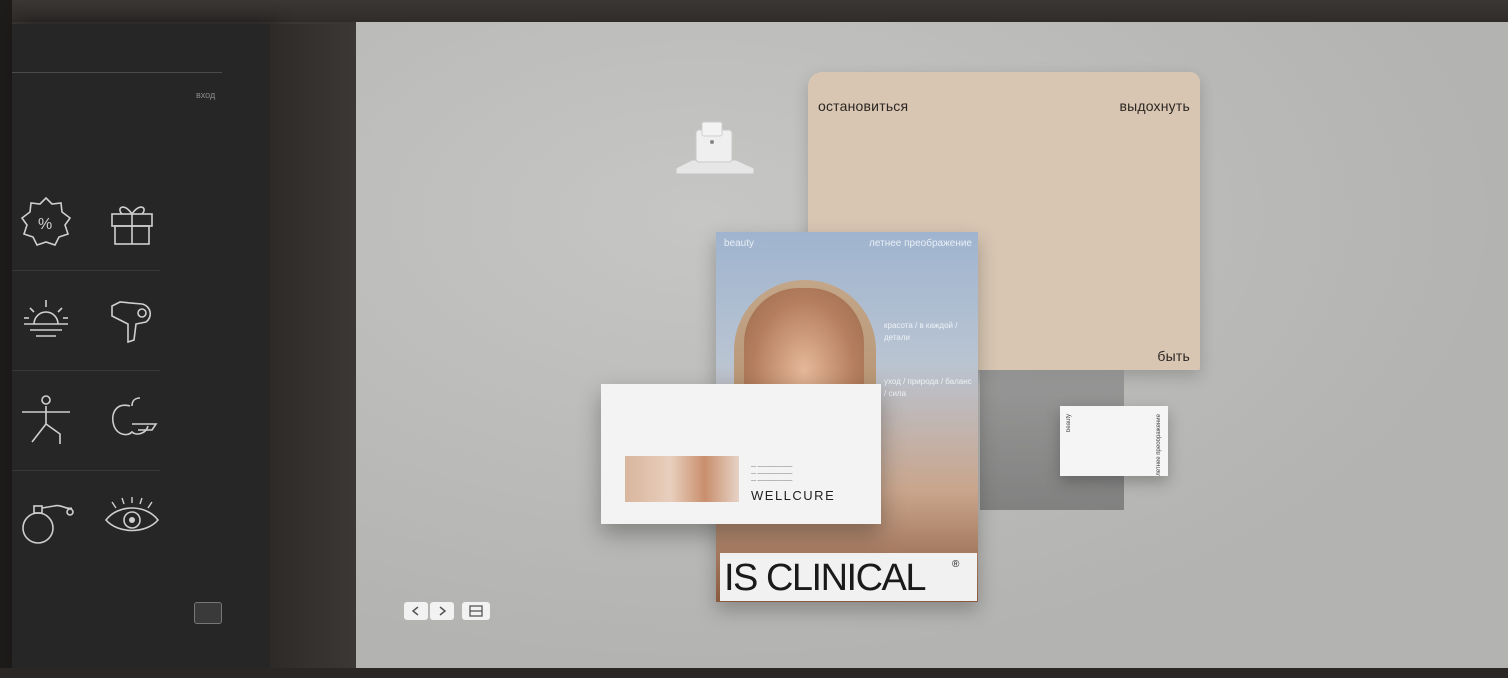 Image resolution: width=1508 pixels, height=678 pixels. What do you see at coordinates (205, 95) in the screenshot?
I see `panel-small-label: вход` at bounding box center [205, 95].